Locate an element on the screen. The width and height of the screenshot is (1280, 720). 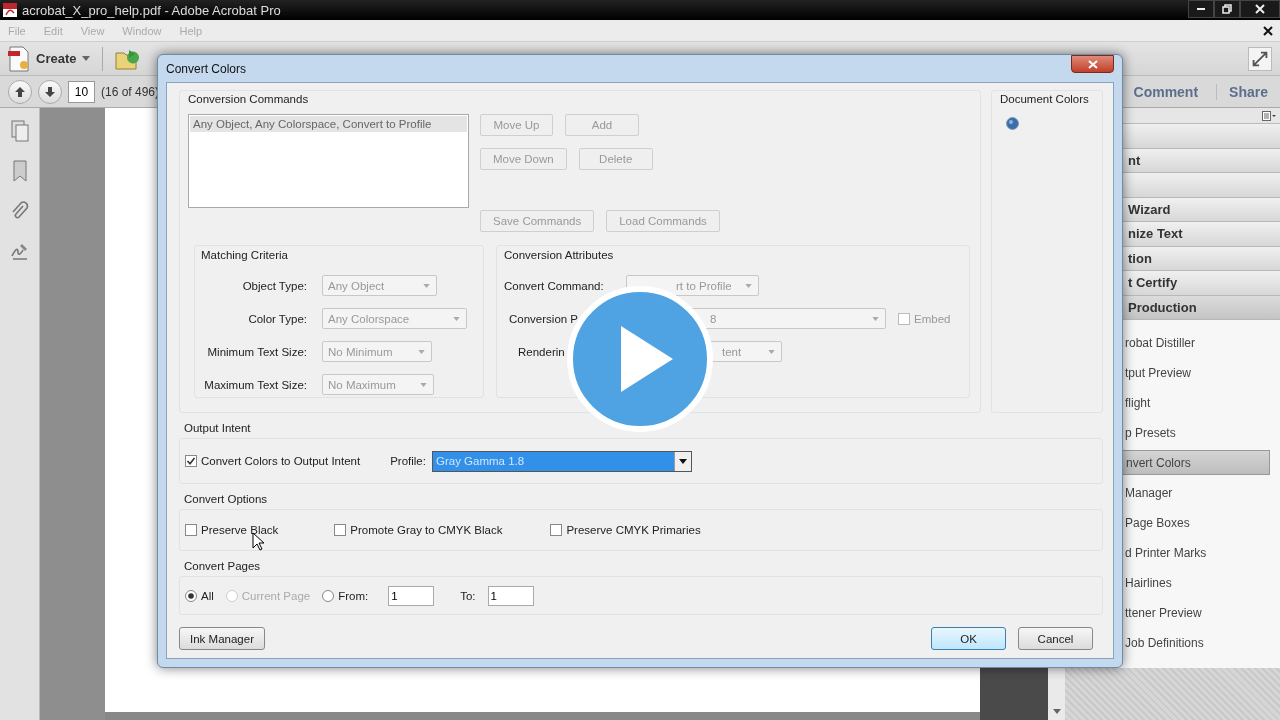
field-label: Profile: is located at coordinates (408, 461).